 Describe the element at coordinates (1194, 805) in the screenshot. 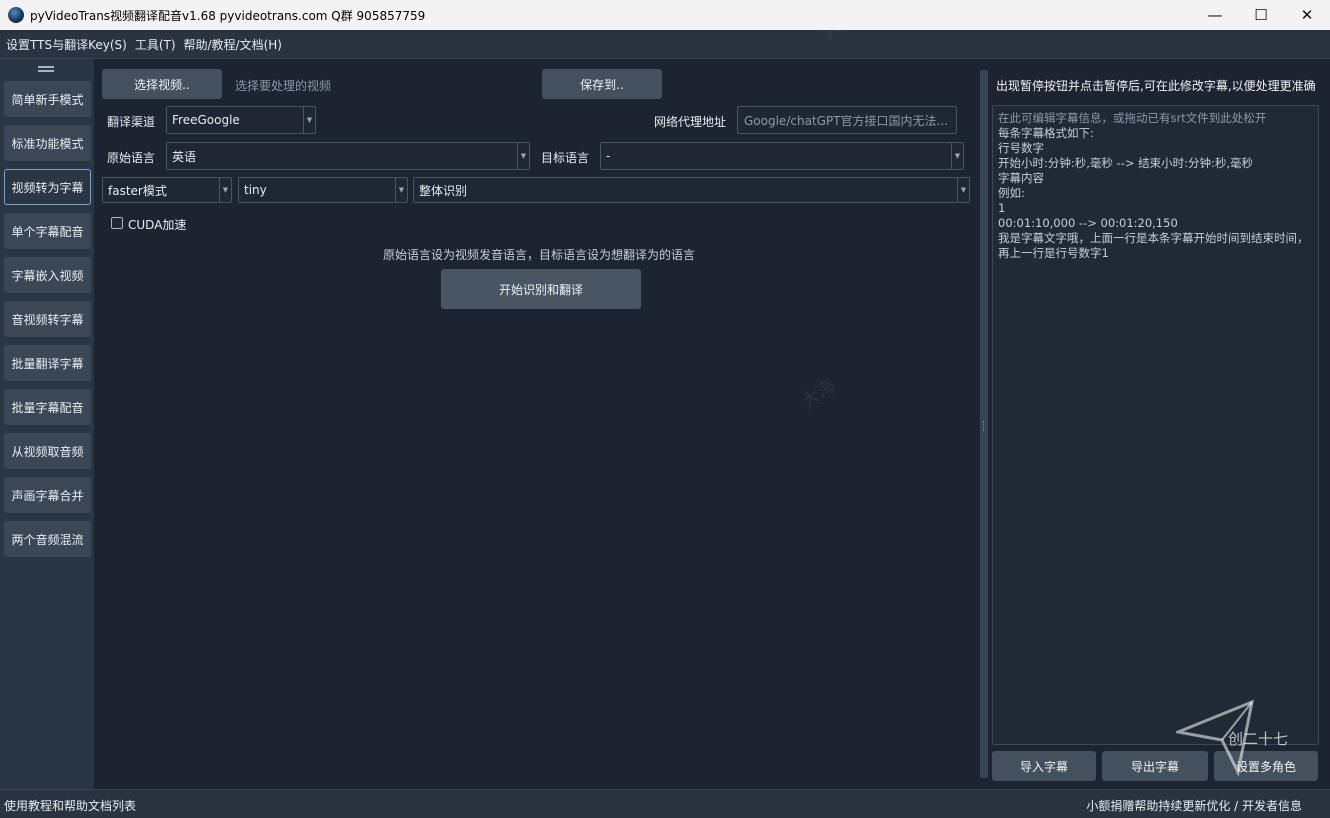

I see `donate-developer-link: 小额捐赠帮助持续更新优化 / 开发者信息` at that location.